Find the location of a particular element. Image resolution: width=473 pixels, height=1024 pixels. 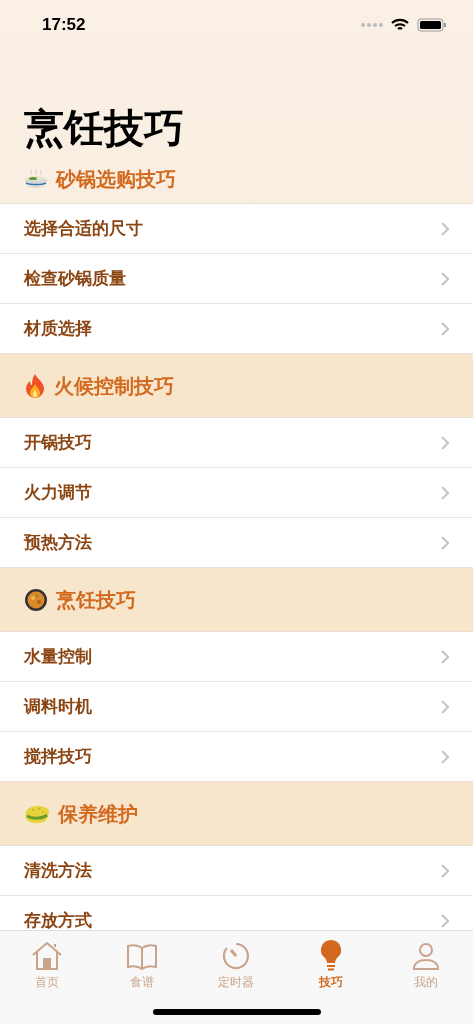

signal-icon is located at coordinates (372, 25).